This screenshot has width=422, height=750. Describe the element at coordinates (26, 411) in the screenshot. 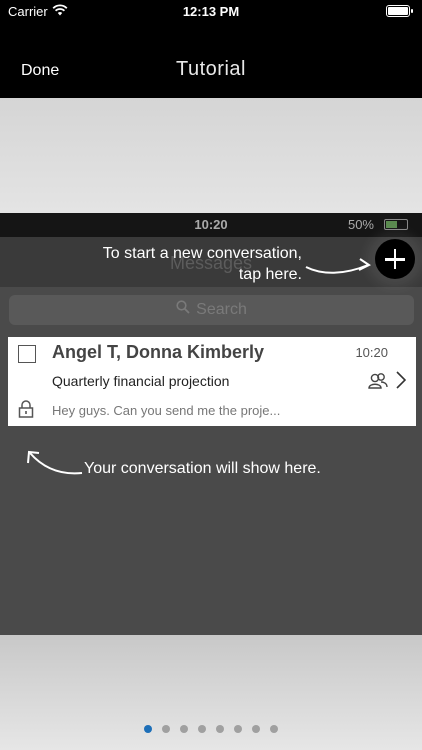

I see `lock-icon` at that location.